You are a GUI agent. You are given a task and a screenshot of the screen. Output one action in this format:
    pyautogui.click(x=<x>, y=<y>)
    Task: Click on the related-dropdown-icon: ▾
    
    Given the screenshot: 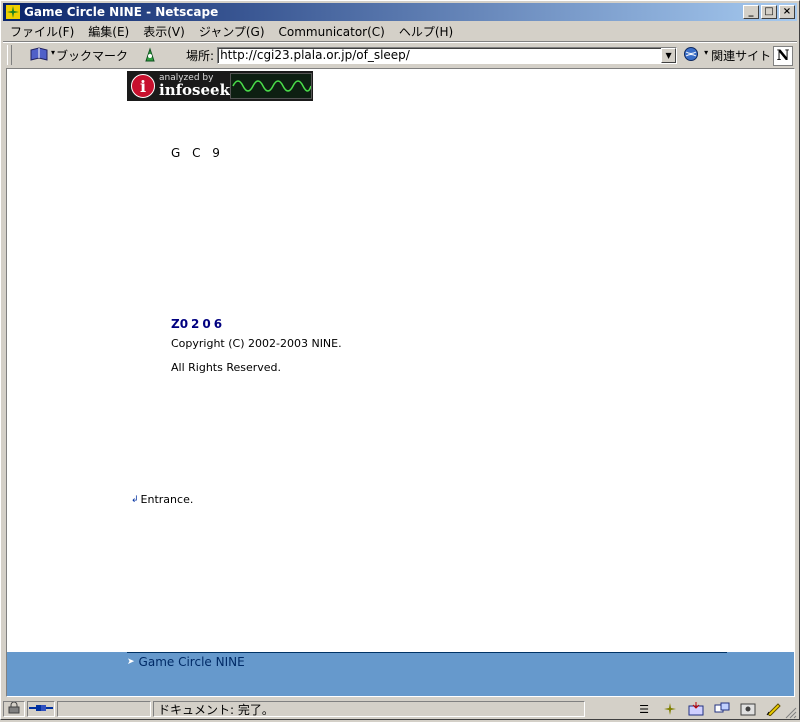 What is the action you would take?
    pyautogui.click(x=706, y=52)
    